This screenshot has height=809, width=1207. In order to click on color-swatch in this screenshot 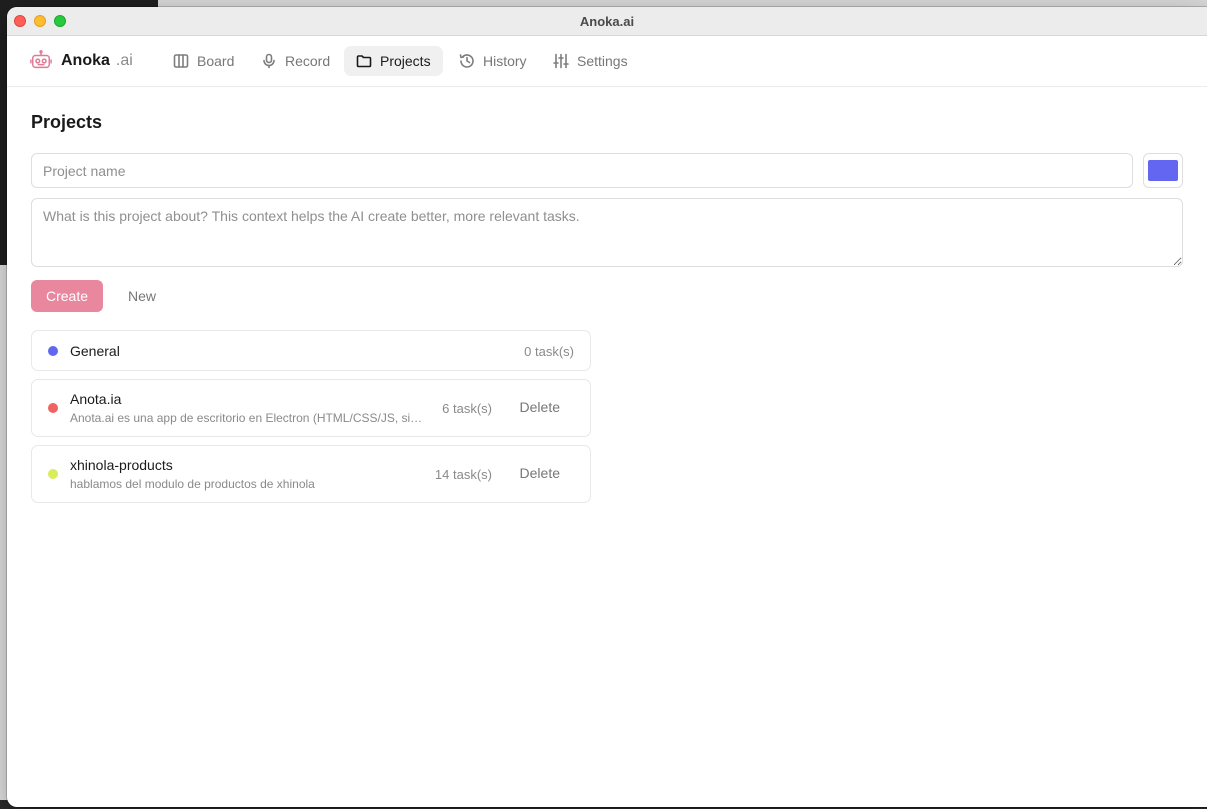, I will do `click(1163, 170)`.